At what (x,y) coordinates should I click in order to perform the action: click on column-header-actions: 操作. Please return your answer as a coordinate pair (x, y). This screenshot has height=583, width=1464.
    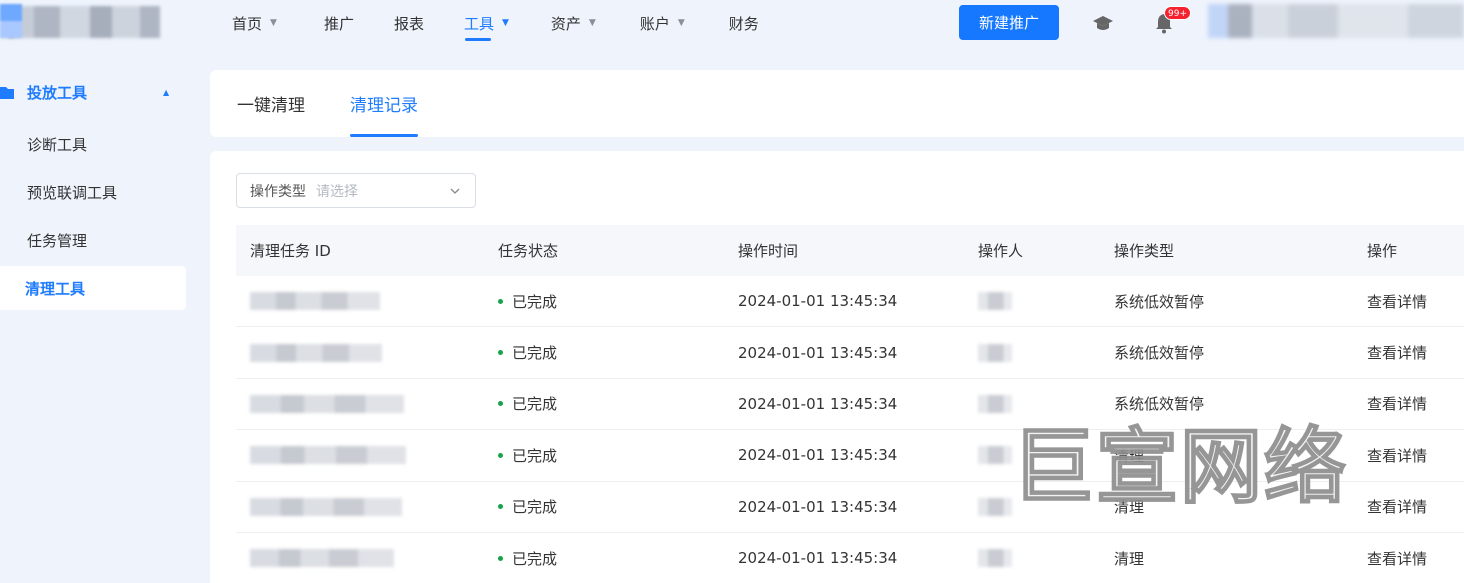
    Looking at the image, I should click on (1382, 251).